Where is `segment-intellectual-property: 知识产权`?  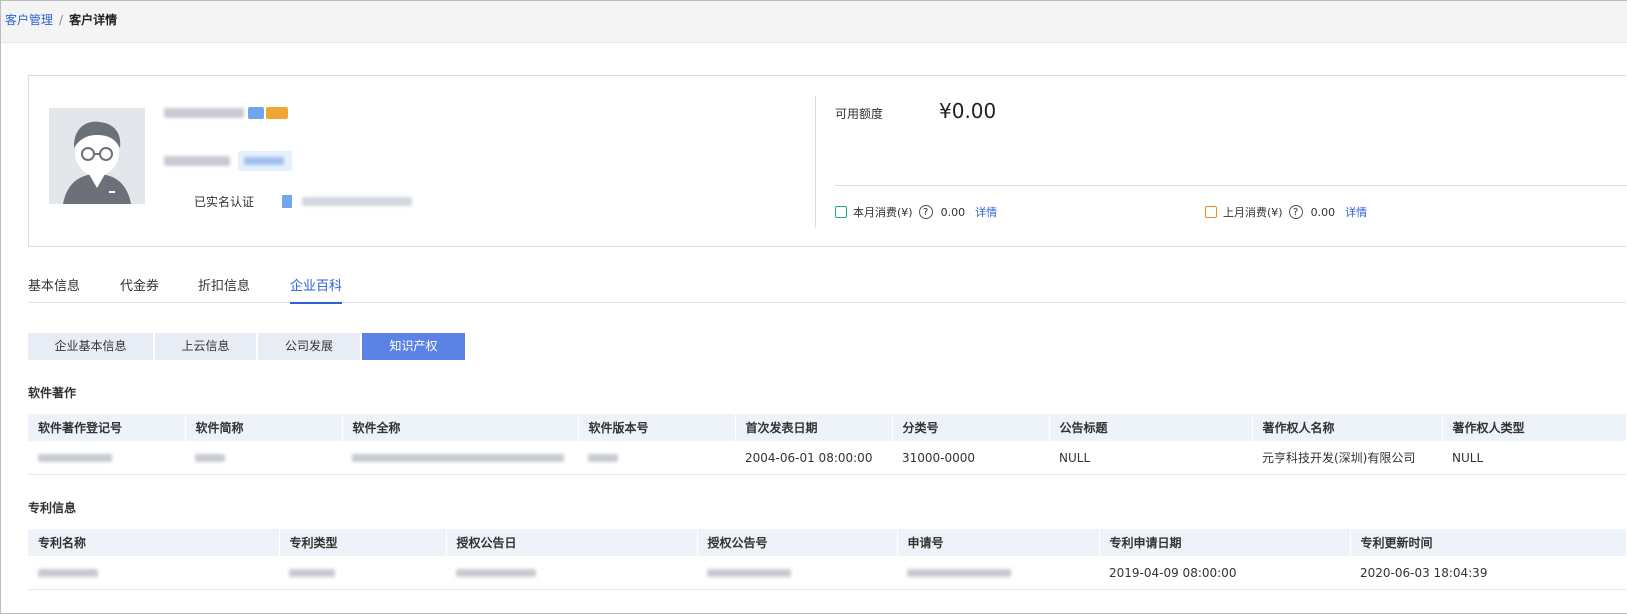
segment-intellectual-property: 知识产权 is located at coordinates (413, 346).